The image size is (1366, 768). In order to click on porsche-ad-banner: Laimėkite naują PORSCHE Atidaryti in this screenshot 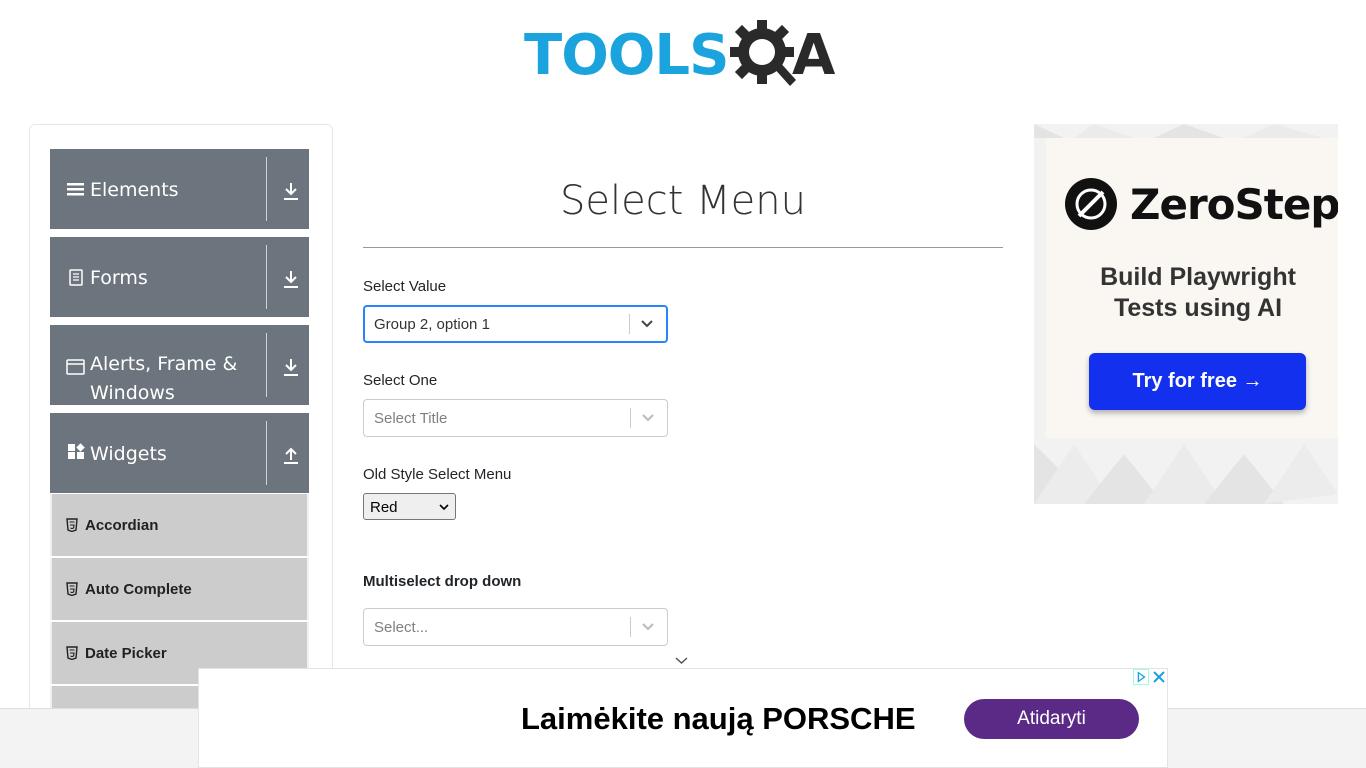, I will do `click(683, 718)`.